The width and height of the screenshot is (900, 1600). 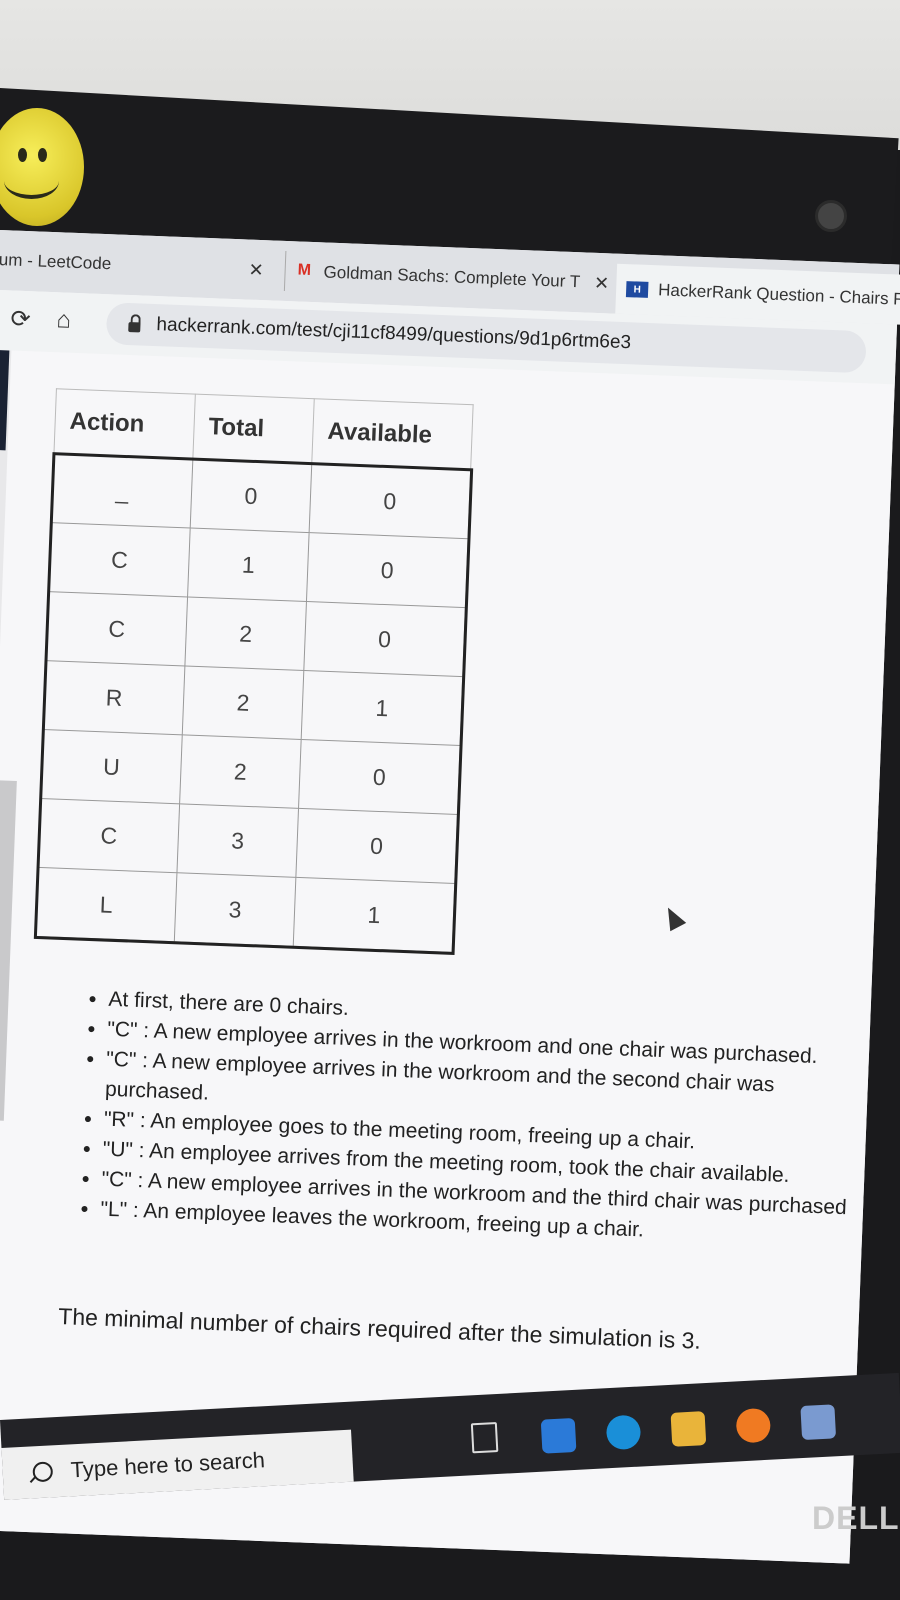 What do you see at coordinates (637, 289) in the screenshot?
I see `hackerrank-icon: H` at bounding box center [637, 289].